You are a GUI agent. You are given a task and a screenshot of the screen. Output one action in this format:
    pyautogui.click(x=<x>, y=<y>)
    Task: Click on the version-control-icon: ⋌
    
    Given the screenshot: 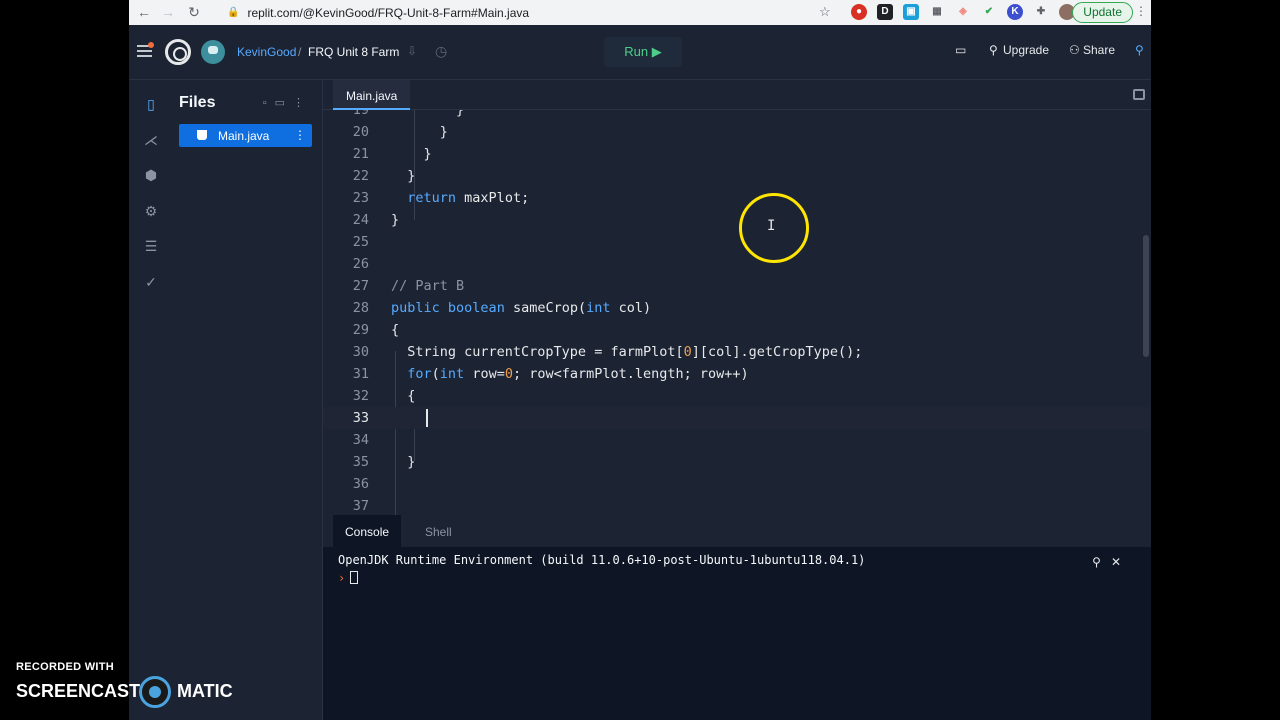 What is the action you would take?
    pyautogui.click(x=151, y=140)
    